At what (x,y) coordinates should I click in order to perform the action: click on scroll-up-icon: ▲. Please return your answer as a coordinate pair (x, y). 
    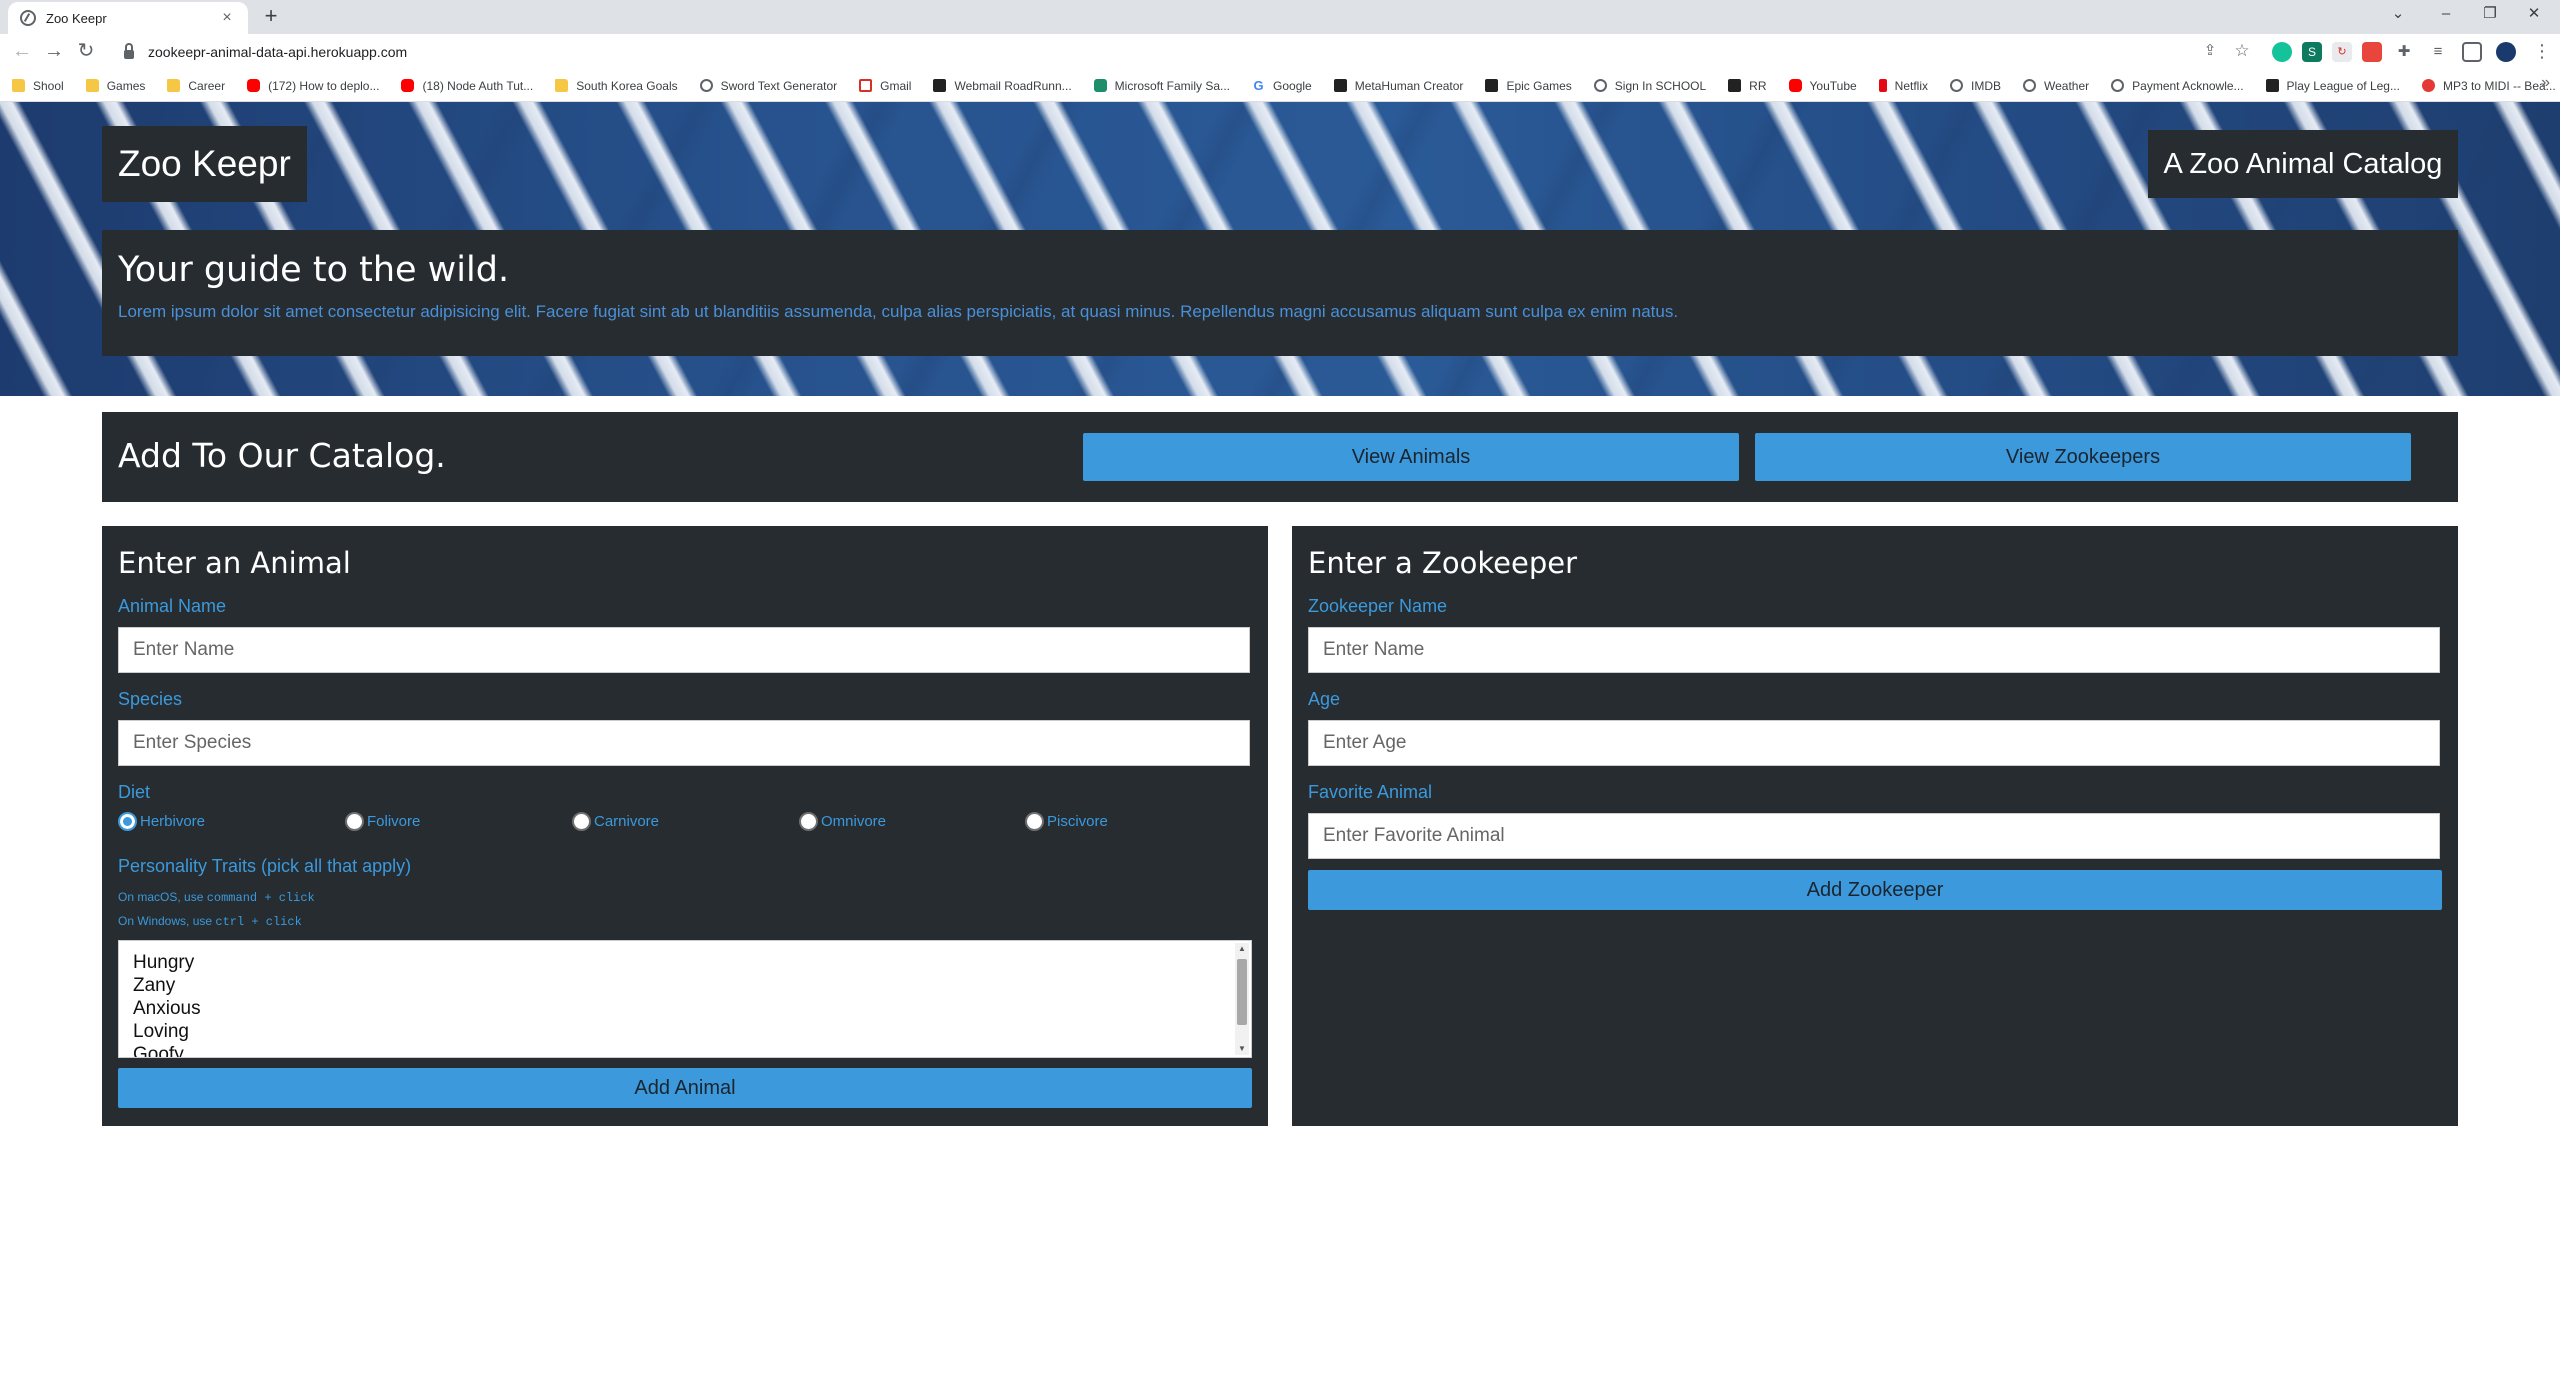
    Looking at the image, I should click on (1242, 949).